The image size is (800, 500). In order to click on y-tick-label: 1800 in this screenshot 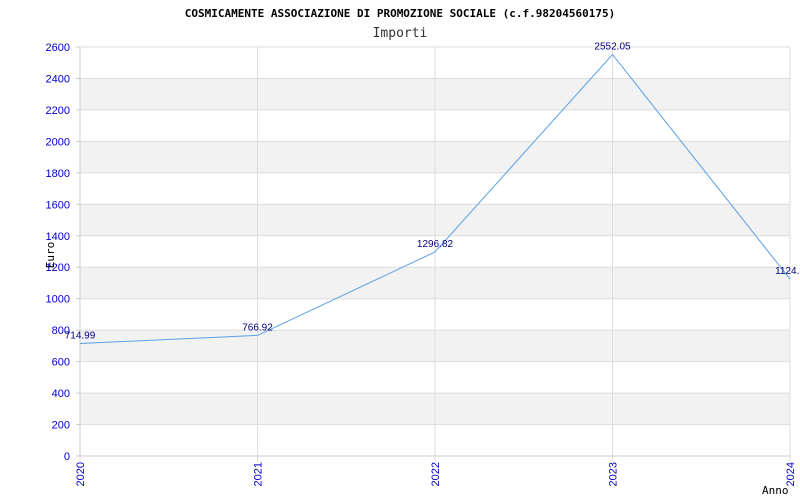, I will do `click(58, 174)`.